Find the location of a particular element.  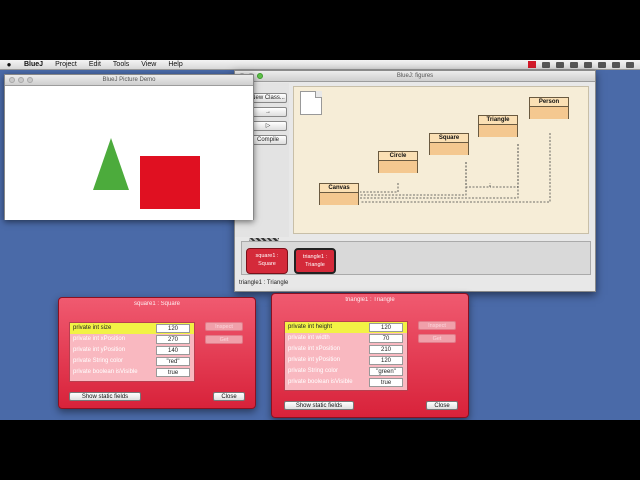

field-row: private int yPosition 120 is located at coordinates (346, 360).